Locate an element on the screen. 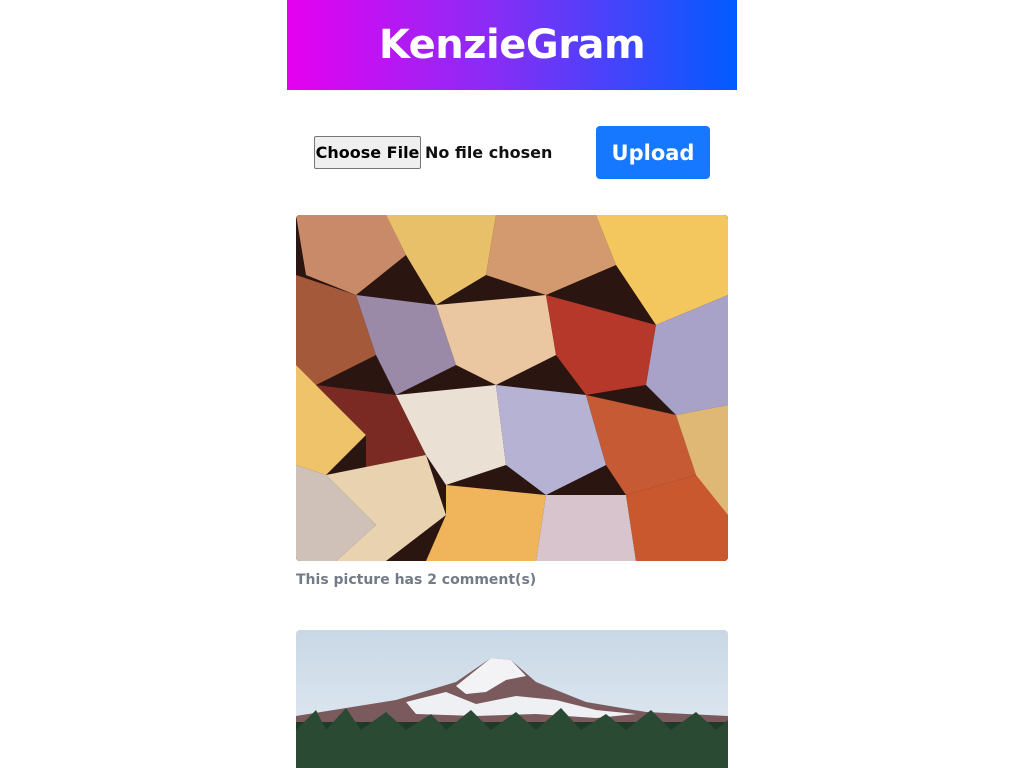 The width and height of the screenshot is (1024, 768). upload-form: Choose File No file chosen Upload is located at coordinates (512, 152).